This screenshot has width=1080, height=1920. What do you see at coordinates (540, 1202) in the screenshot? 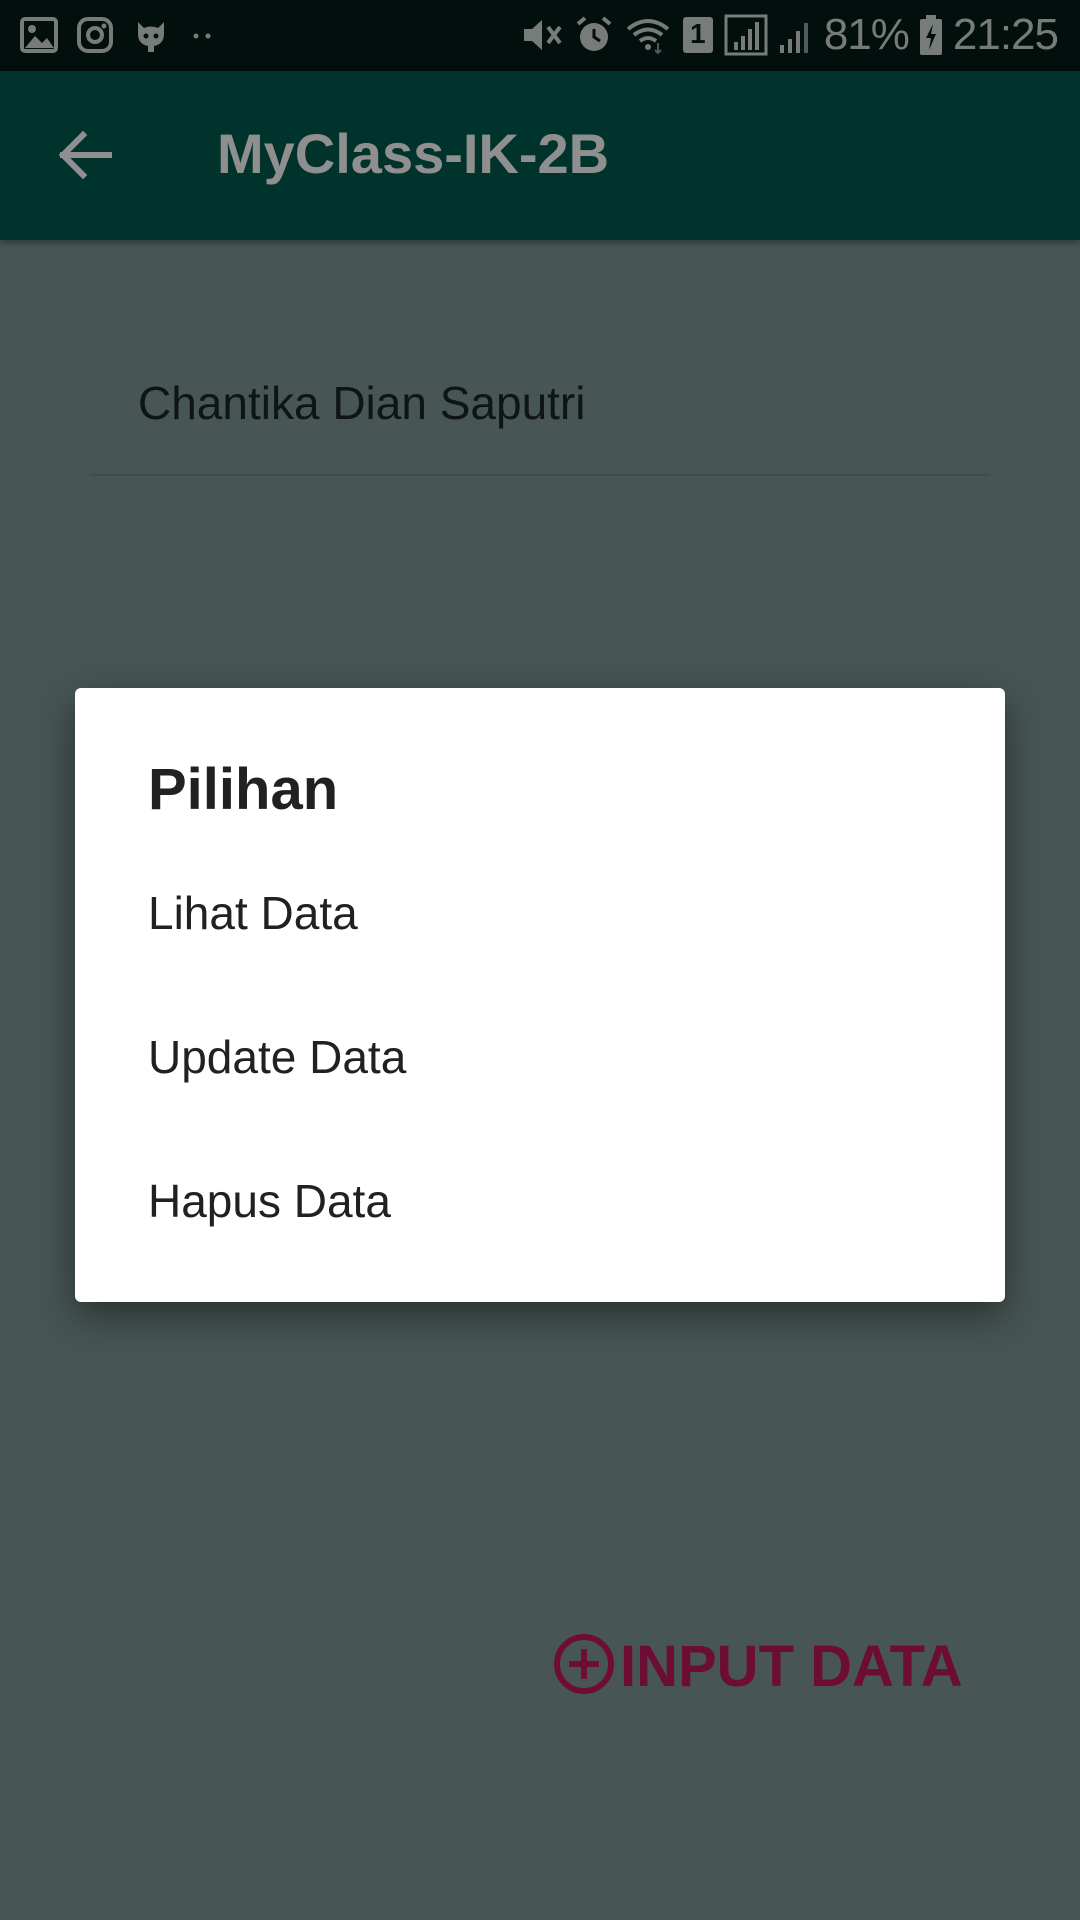
I see `option-hapus-data: Hapus Data` at bounding box center [540, 1202].